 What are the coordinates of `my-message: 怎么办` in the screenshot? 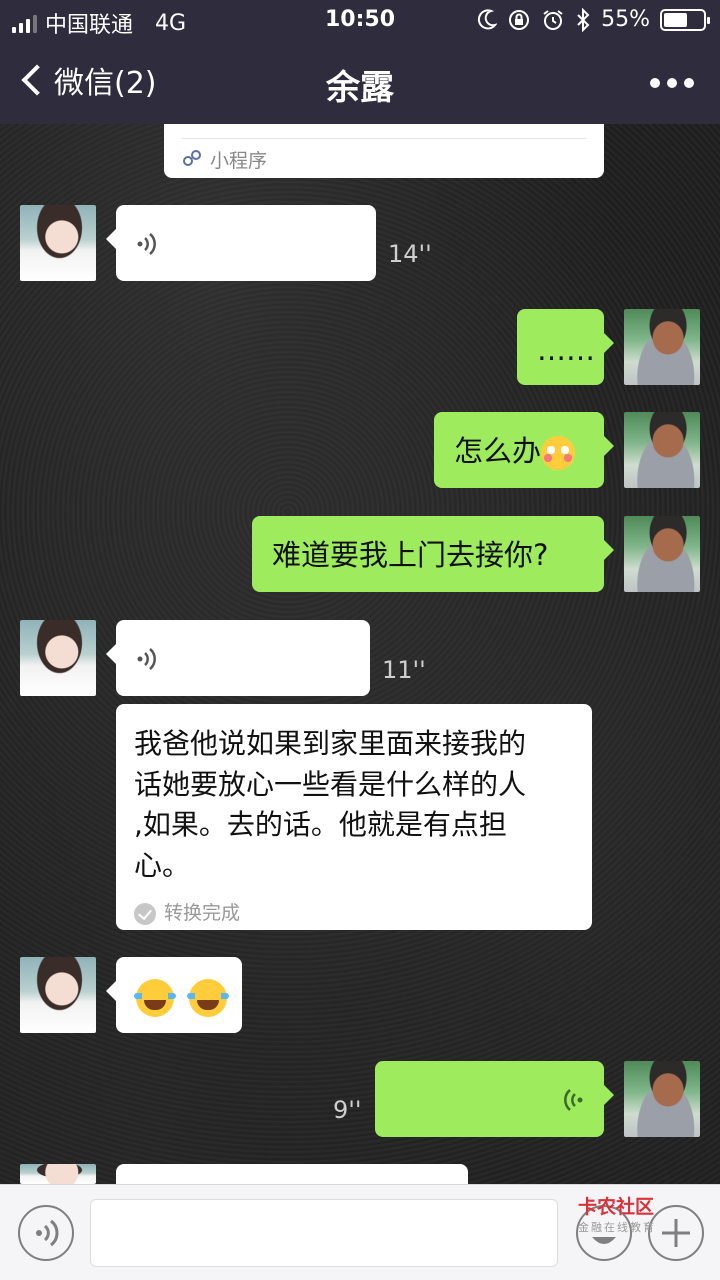 It's located at (524, 450).